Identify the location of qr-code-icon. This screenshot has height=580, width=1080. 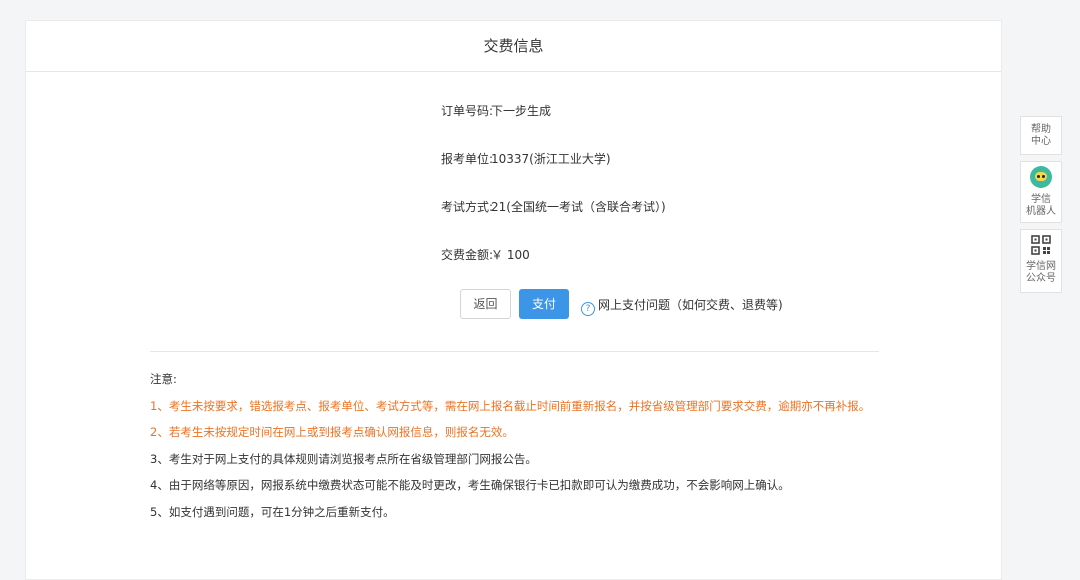
(1041, 245).